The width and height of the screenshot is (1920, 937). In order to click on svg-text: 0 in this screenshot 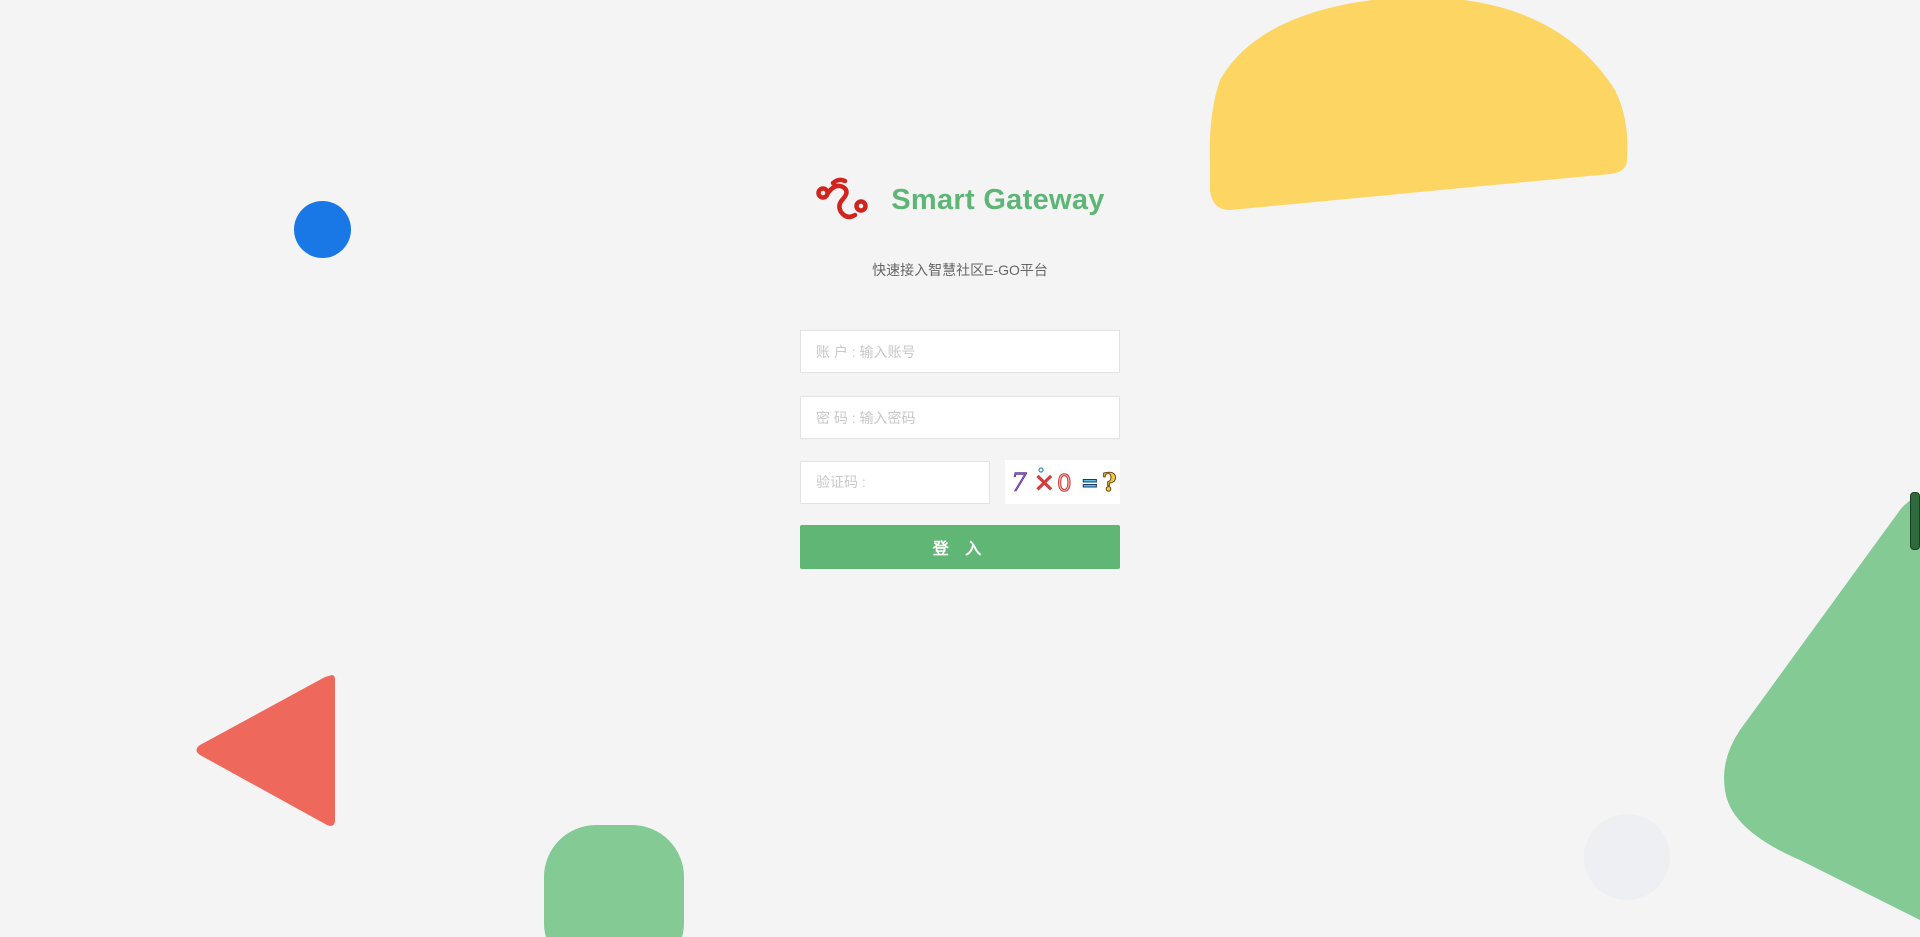, I will do `click(1064, 484)`.